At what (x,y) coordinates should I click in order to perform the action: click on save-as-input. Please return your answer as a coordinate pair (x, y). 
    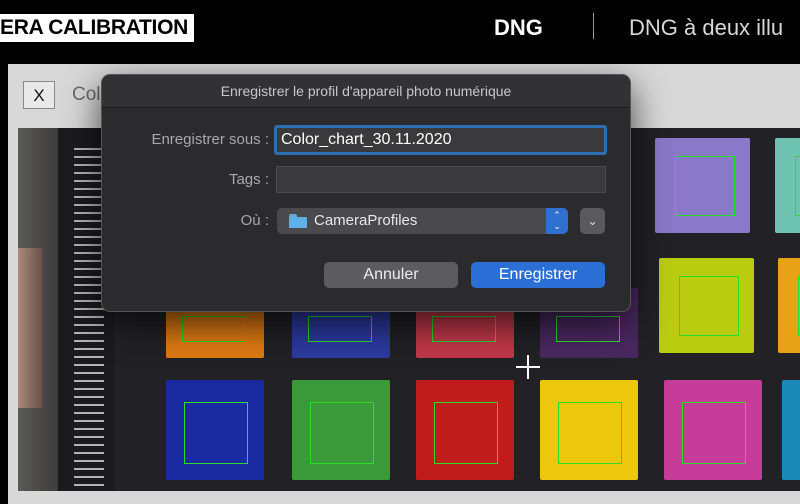
    Looking at the image, I should click on (440, 140).